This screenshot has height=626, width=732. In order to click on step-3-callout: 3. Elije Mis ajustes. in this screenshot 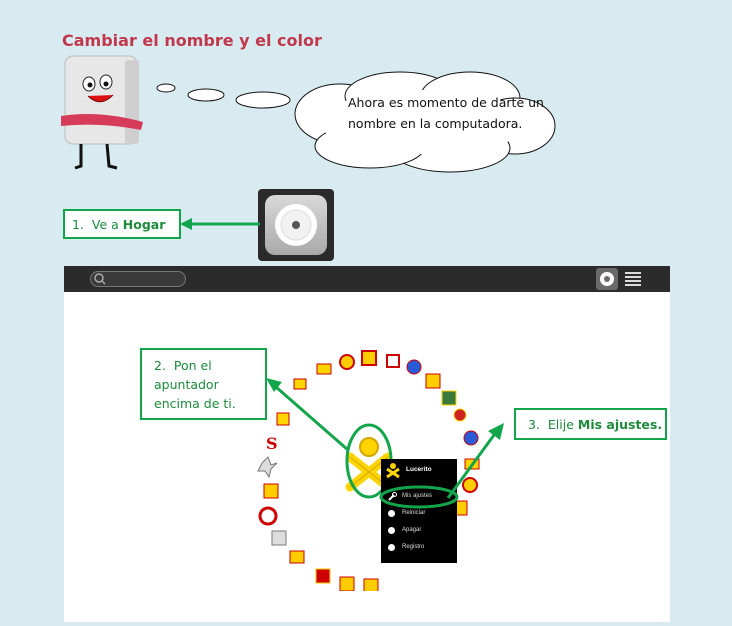, I will do `click(590, 424)`.